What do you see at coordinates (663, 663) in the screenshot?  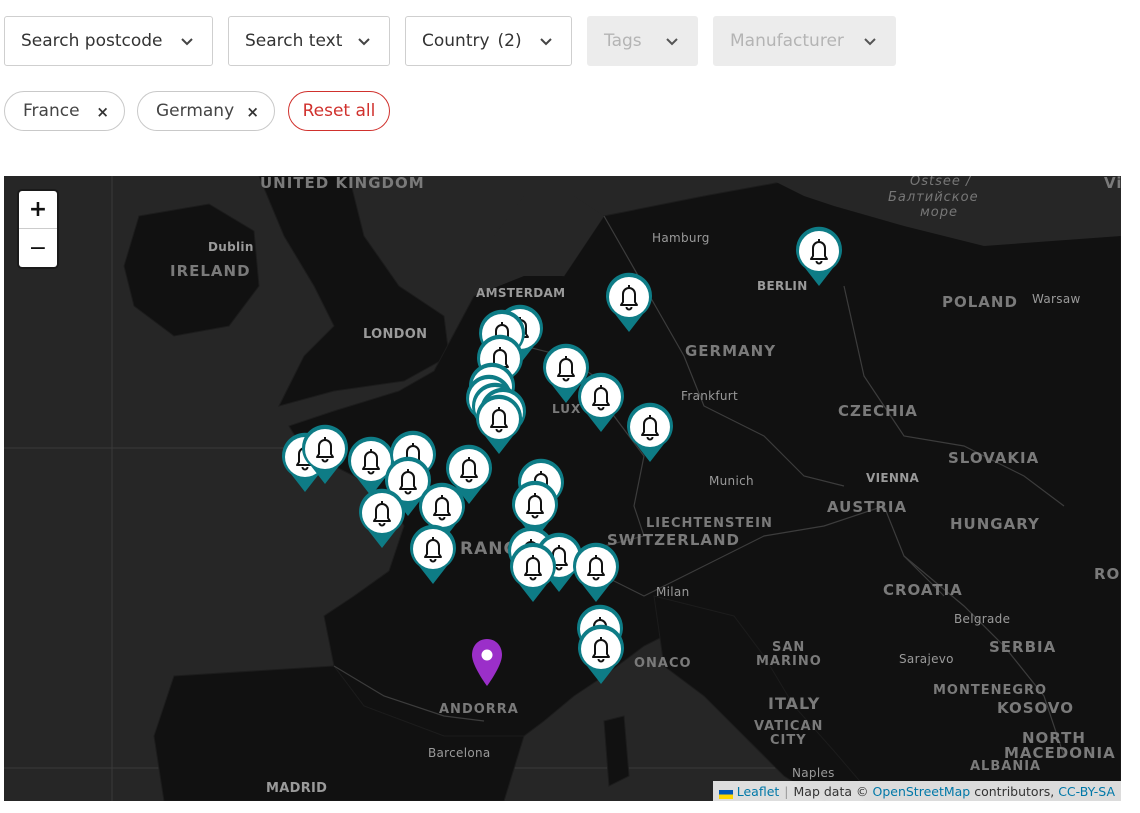 I see `label-monaco: ONACO` at bounding box center [663, 663].